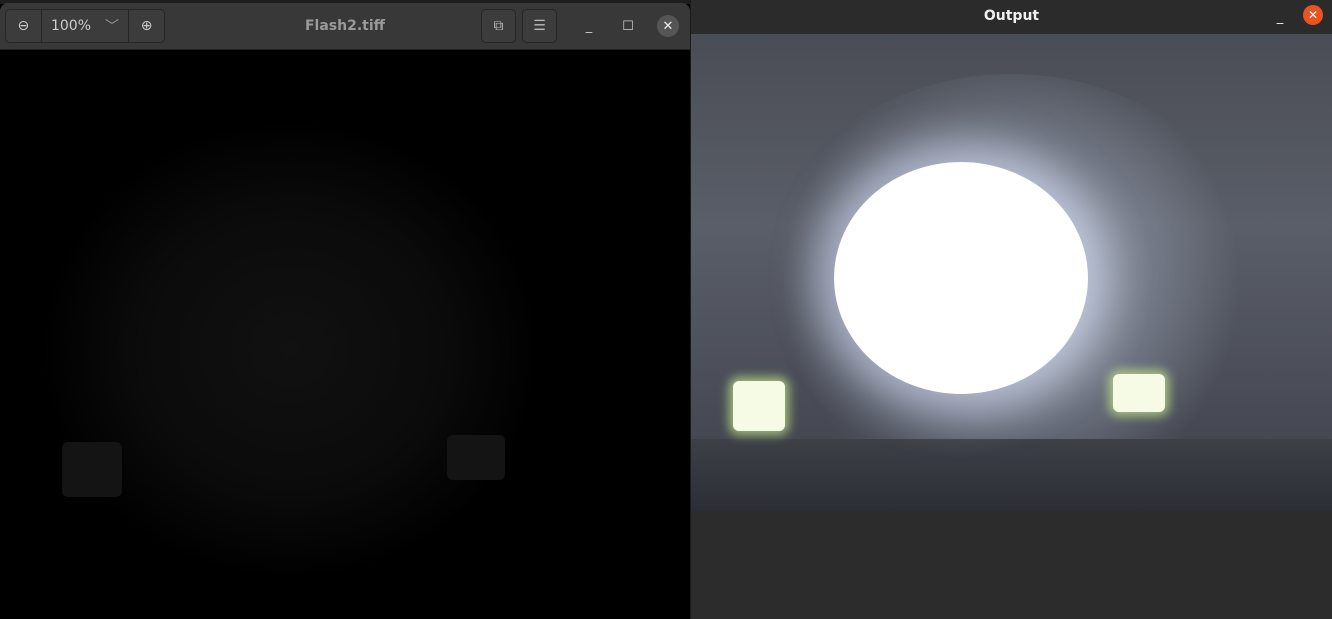 This screenshot has width=1332, height=619. I want to click on flash-spot, so click(961, 278).